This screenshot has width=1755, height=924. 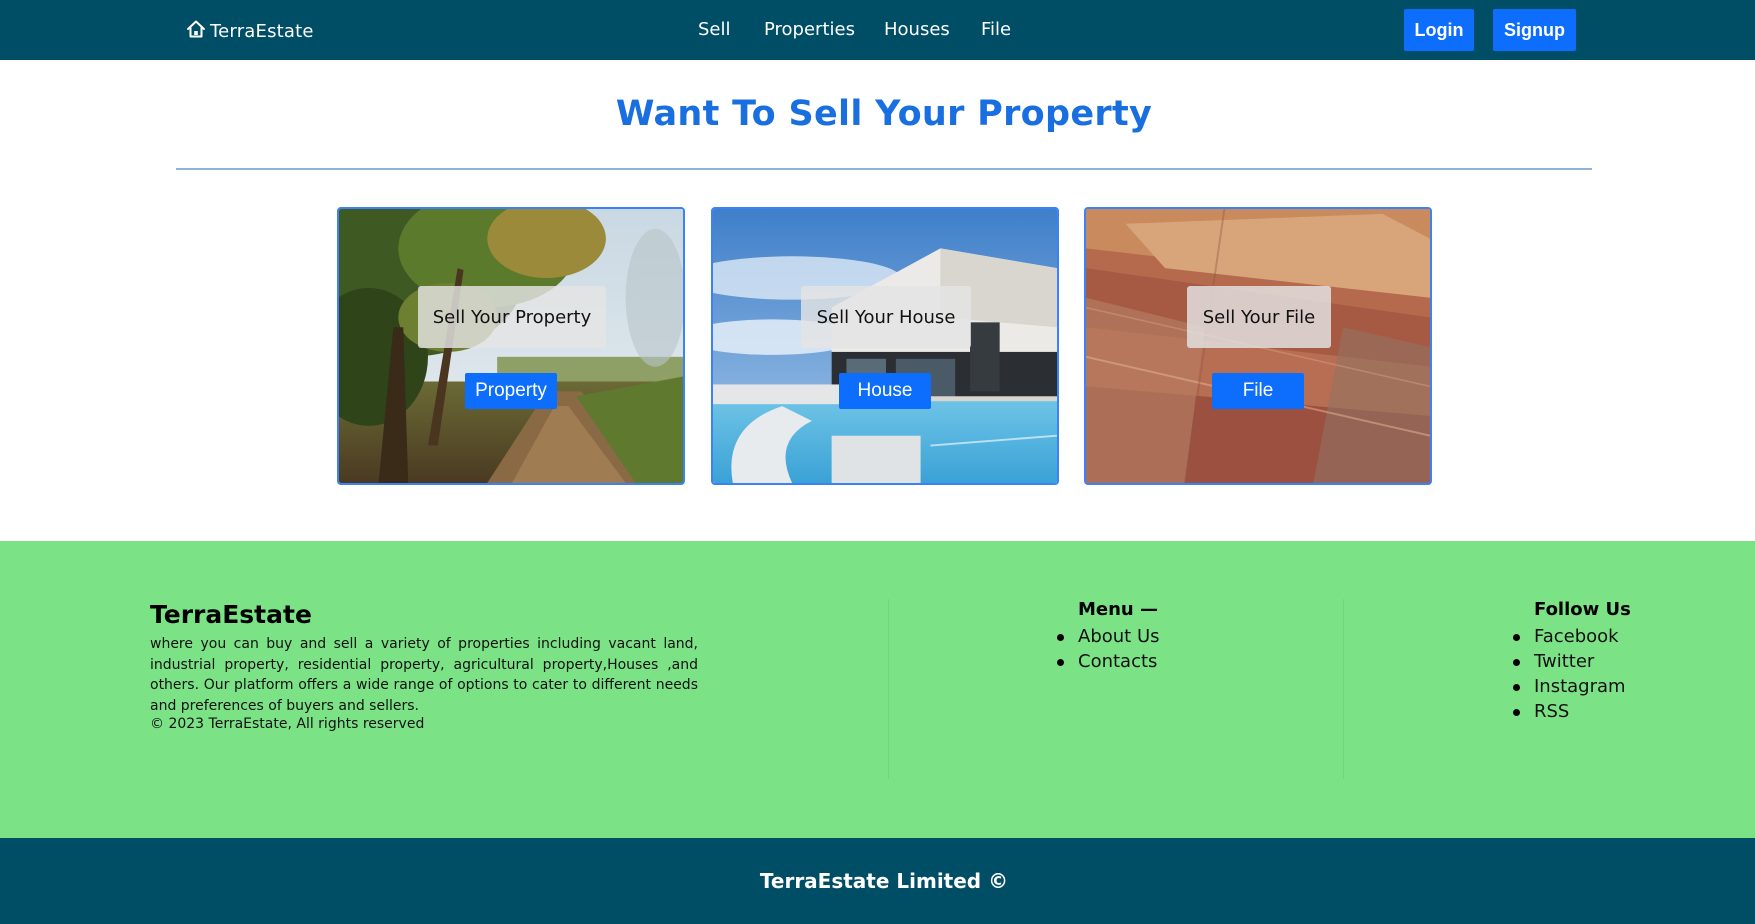 What do you see at coordinates (1576, 636) in the screenshot?
I see `facebook-link: Facebook` at bounding box center [1576, 636].